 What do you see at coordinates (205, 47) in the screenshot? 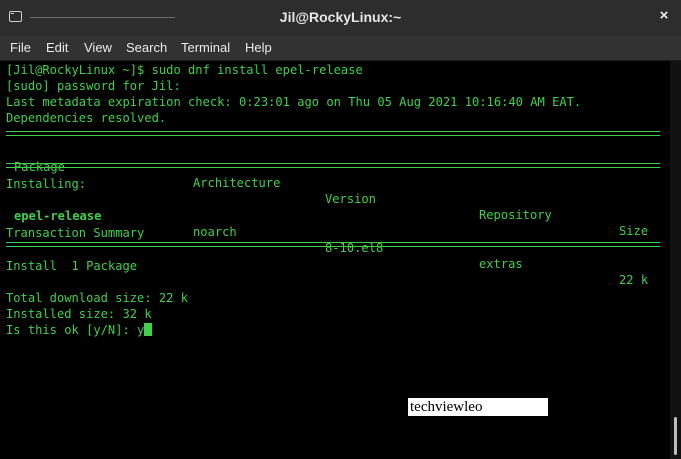
I see `menu-terminal: Terminal` at bounding box center [205, 47].